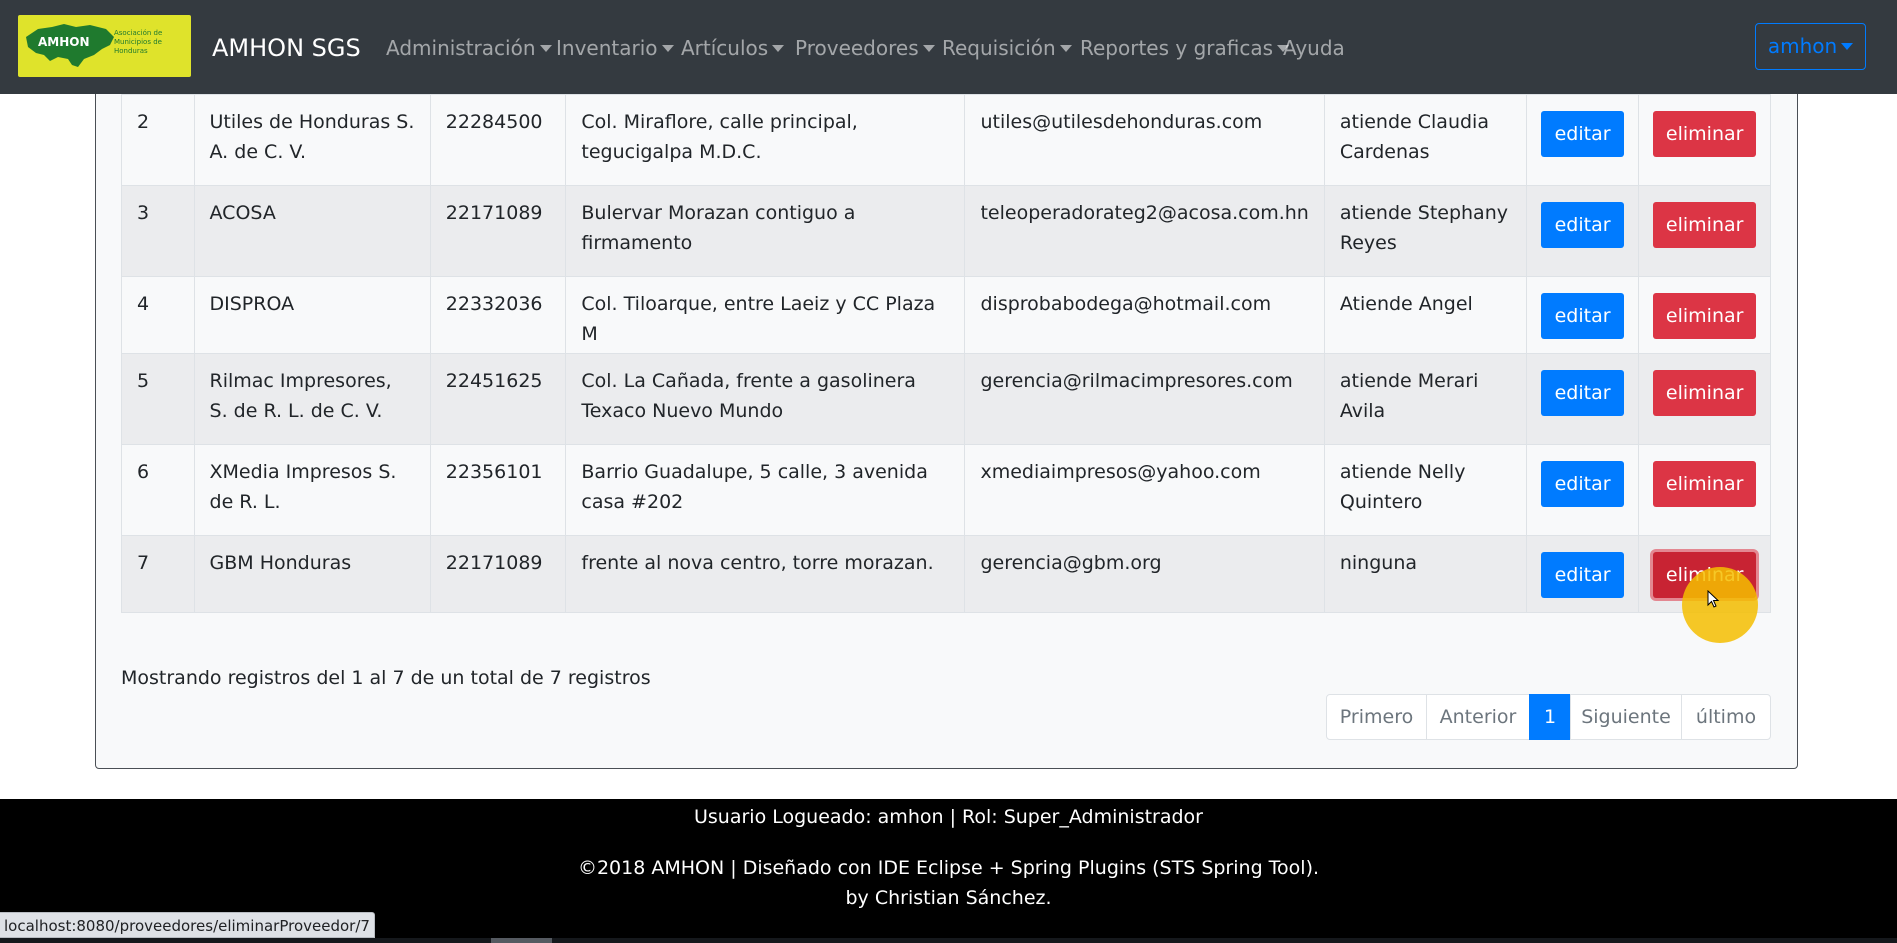 Image resolution: width=1897 pixels, height=943 pixels. Describe the element at coordinates (1802, 46) in the screenshot. I see `user-name: amhon` at that location.